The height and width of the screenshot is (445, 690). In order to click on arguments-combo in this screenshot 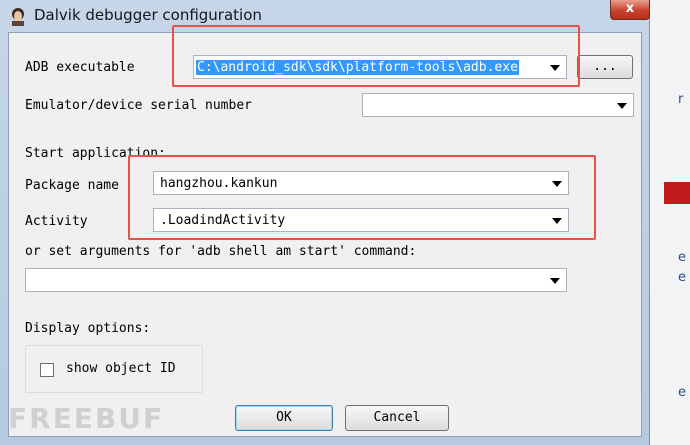, I will do `click(296, 280)`.